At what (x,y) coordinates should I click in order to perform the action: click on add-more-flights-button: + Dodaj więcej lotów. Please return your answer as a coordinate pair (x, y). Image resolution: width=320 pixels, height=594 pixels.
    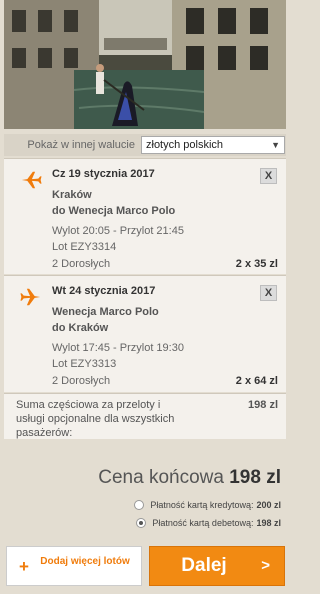
    Looking at the image, I should click on (74, 566).